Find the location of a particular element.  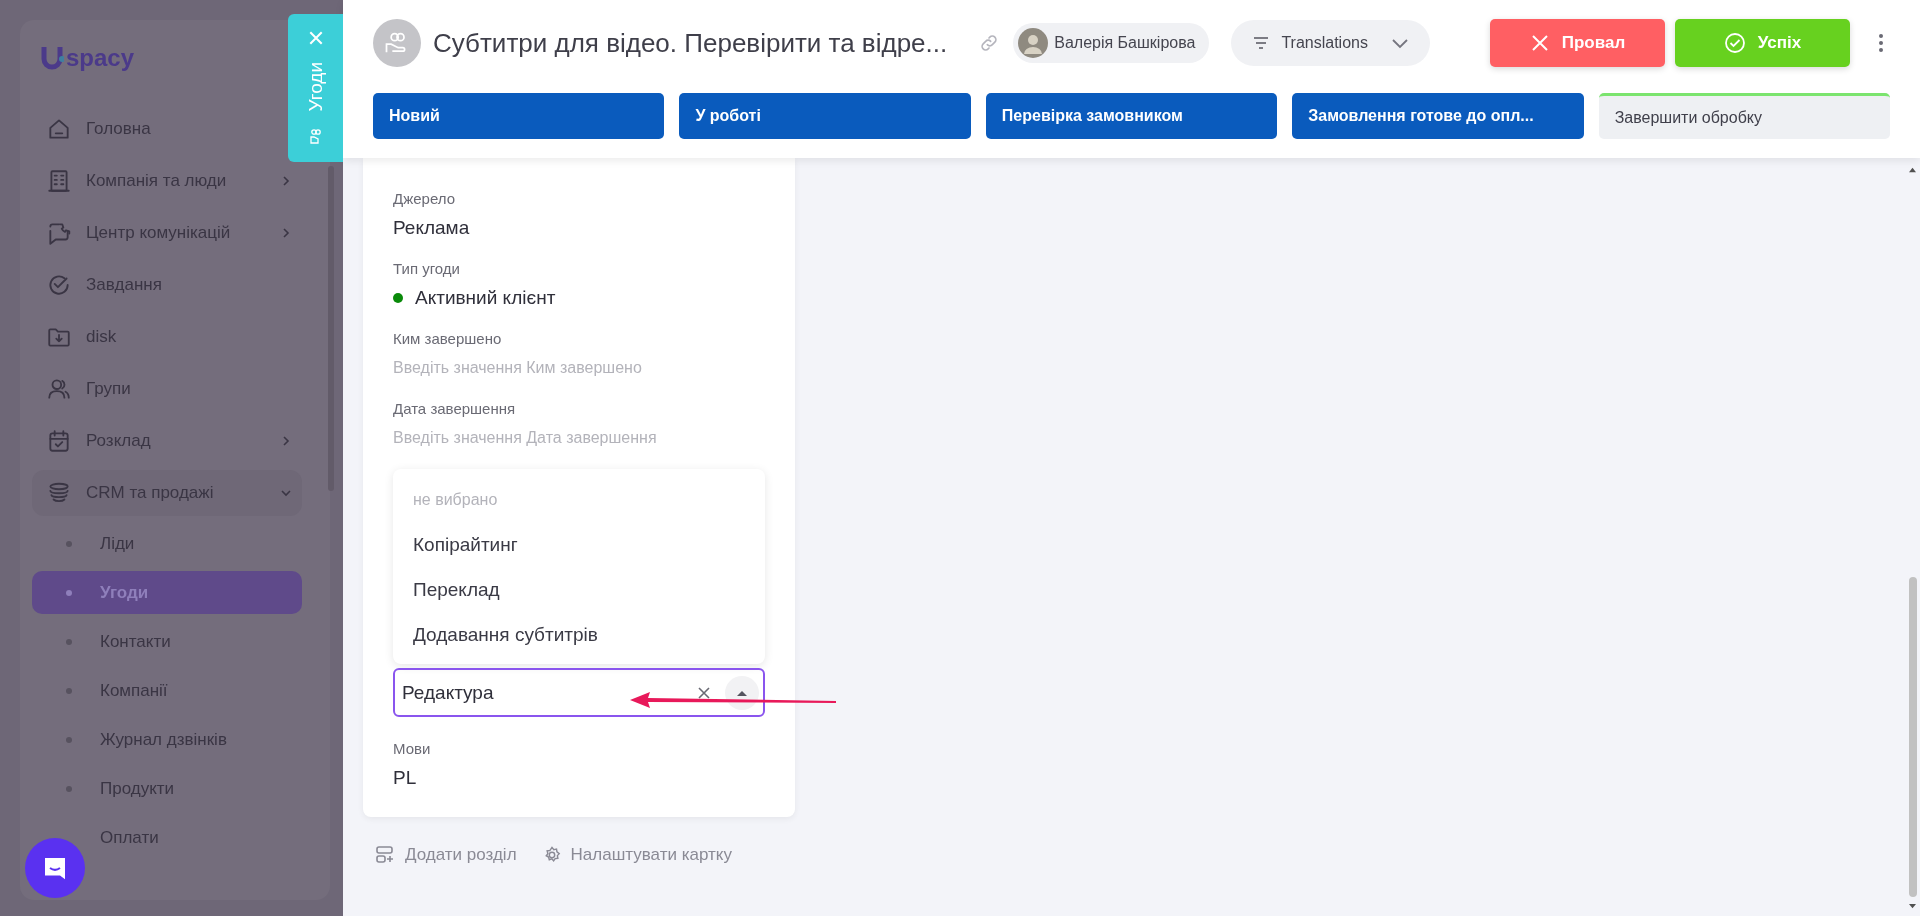

stage-button: Завершити обробку is located at coordinates (1744, 116).